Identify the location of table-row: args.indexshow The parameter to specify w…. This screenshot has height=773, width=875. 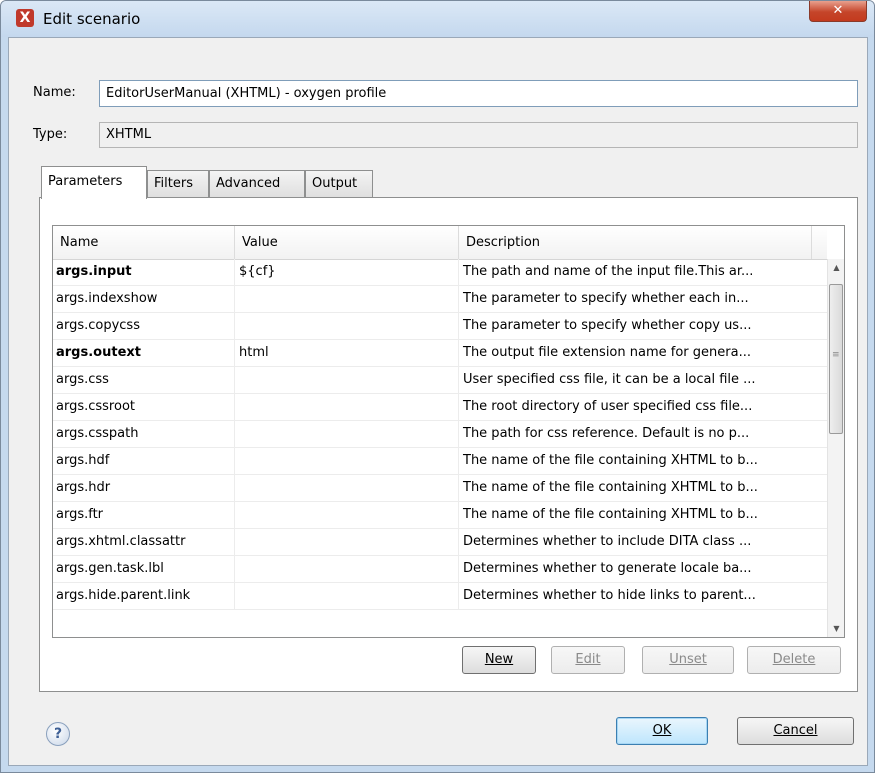
(440, 299).